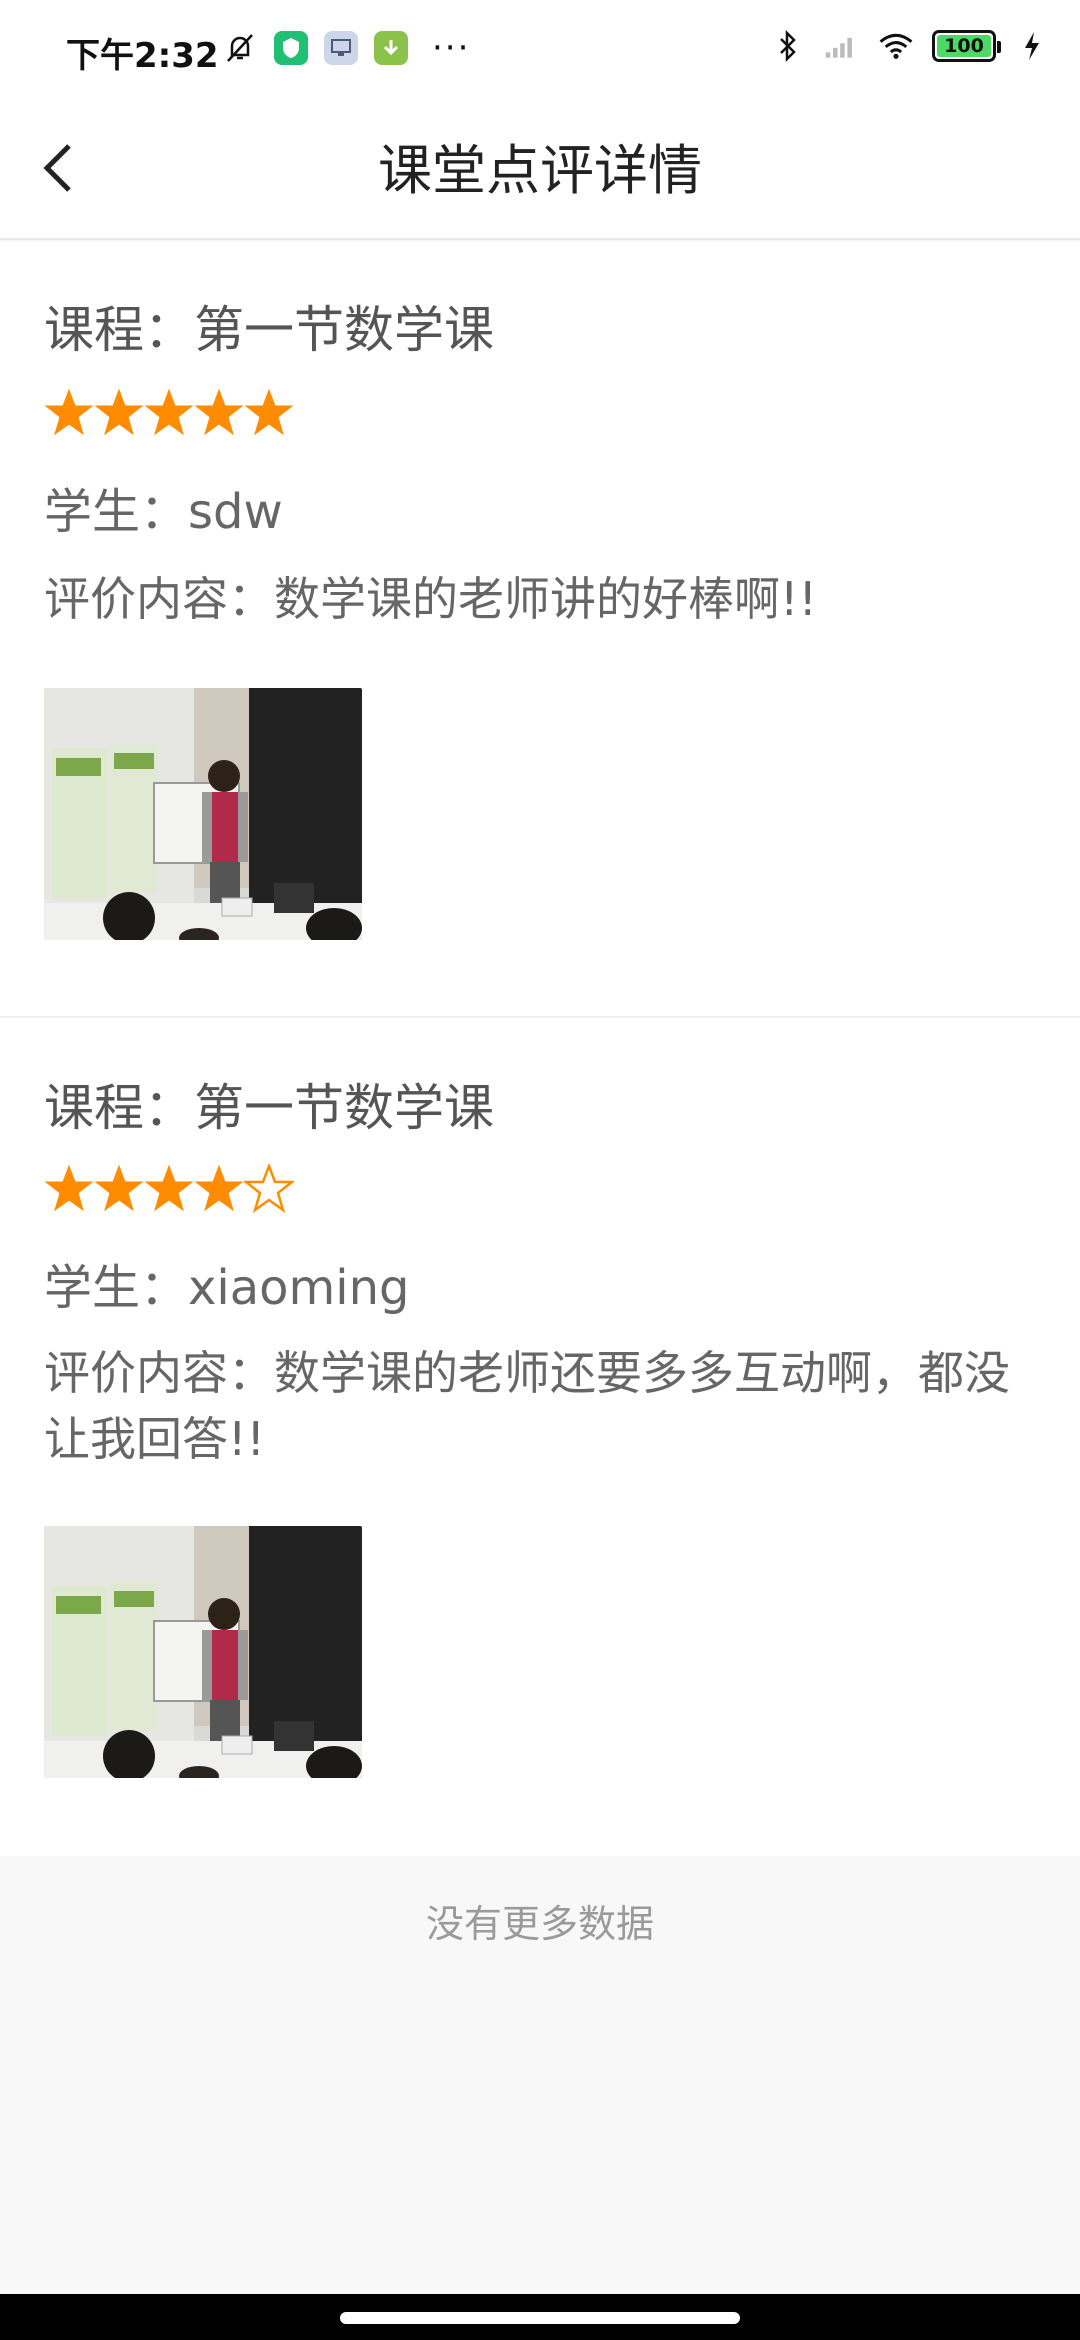 This screenshot has height=2340, width=1080. I want to click on star-empty-icon, so click(269, 1188).